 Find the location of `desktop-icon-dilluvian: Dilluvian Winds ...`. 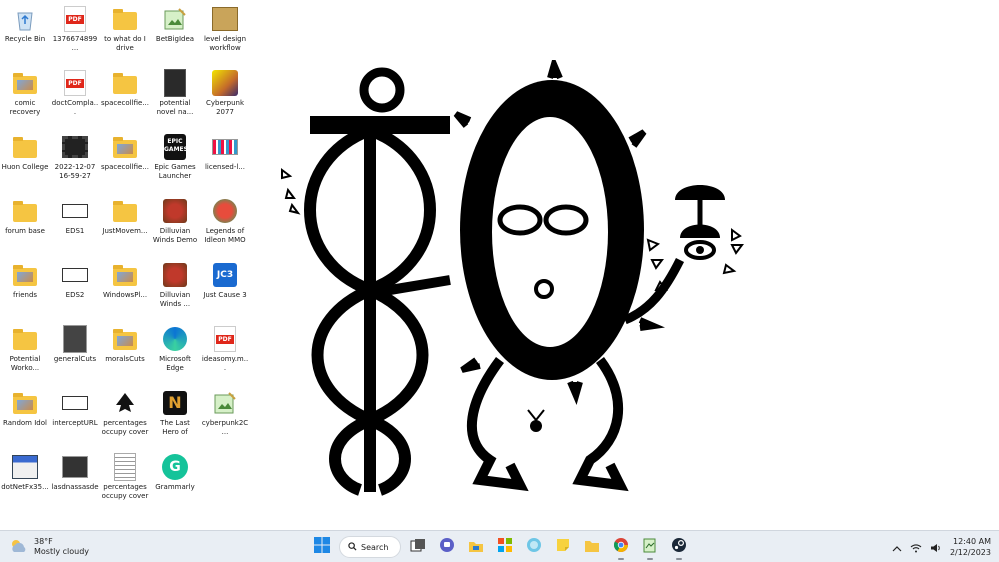

desktop-icon-dilluvian: Dilluvian Winds ... is located at coordinates (175, 289).